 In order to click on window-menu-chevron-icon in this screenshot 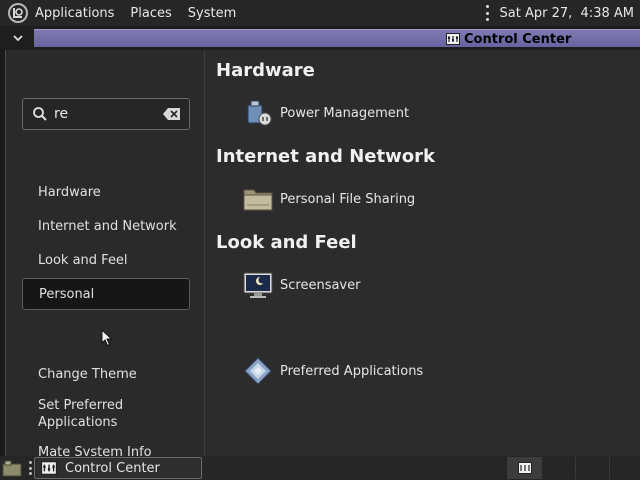, I will do `click(18, 38)`.